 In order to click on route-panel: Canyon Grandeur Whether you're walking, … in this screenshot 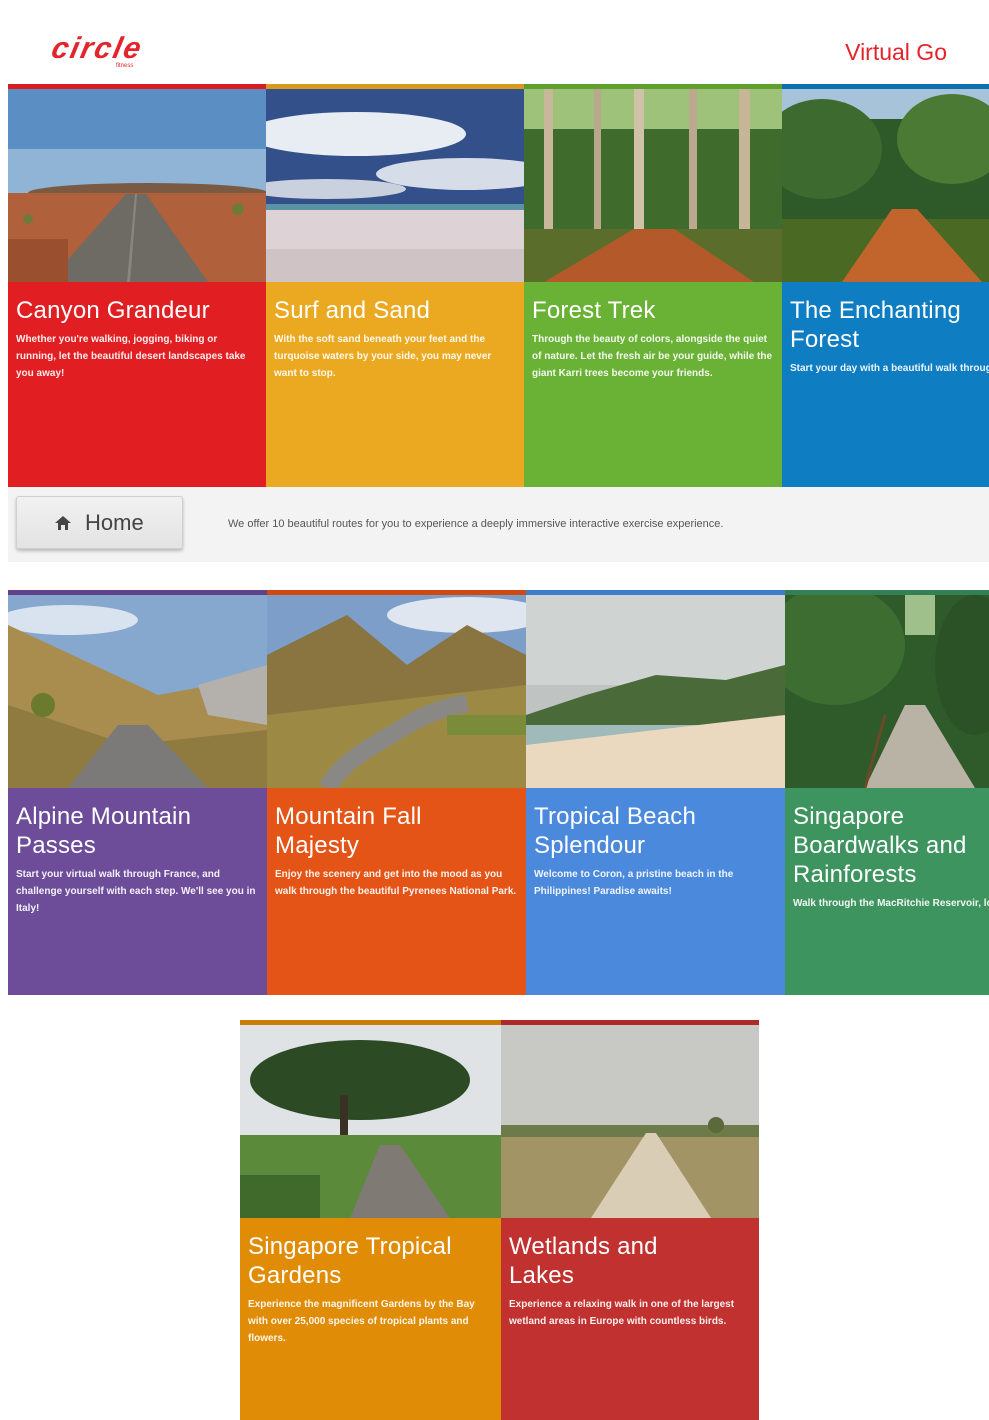, I will do `click(137, 384)`.